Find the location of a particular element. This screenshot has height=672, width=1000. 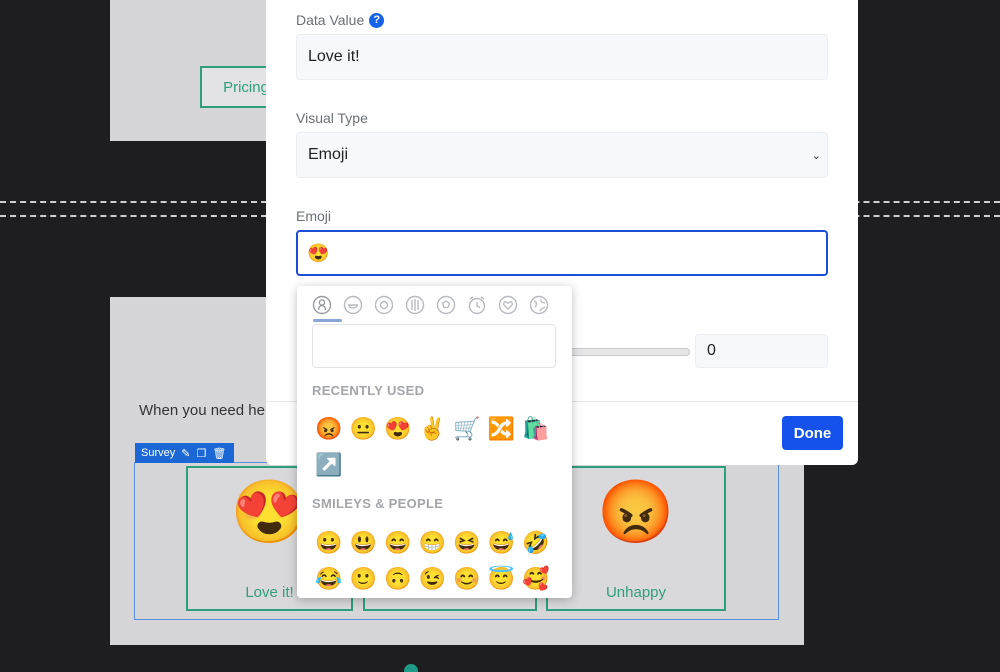

survey-option-card: 😡 Unhappy is located at coordinates (636, 538).